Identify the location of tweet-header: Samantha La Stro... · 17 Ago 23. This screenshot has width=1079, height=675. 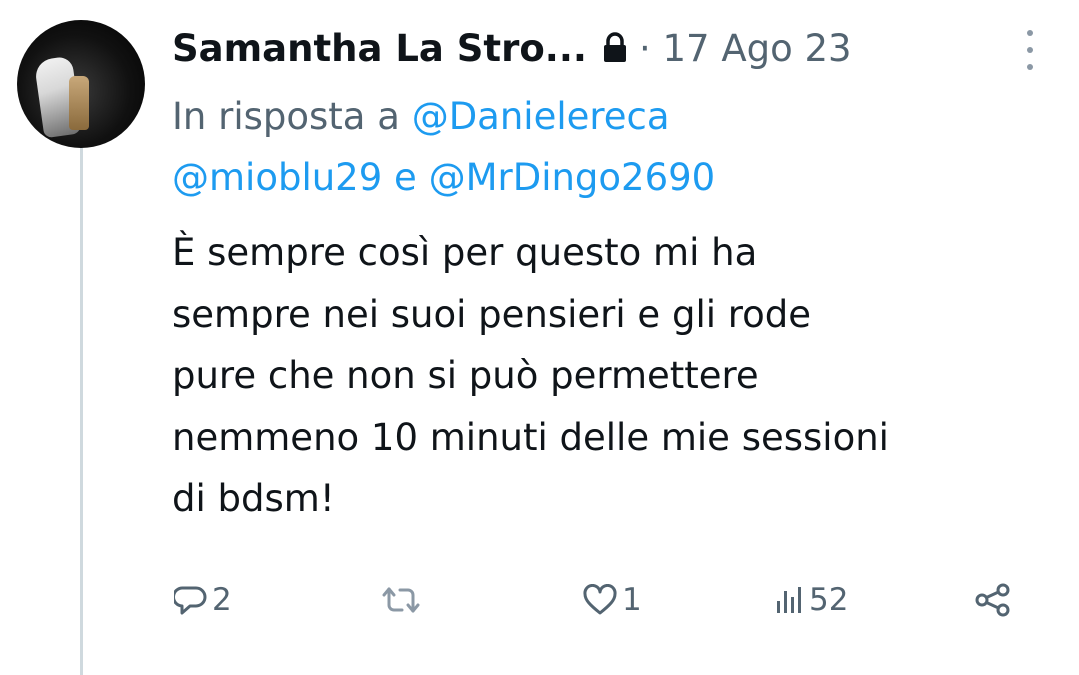
(605, 48).